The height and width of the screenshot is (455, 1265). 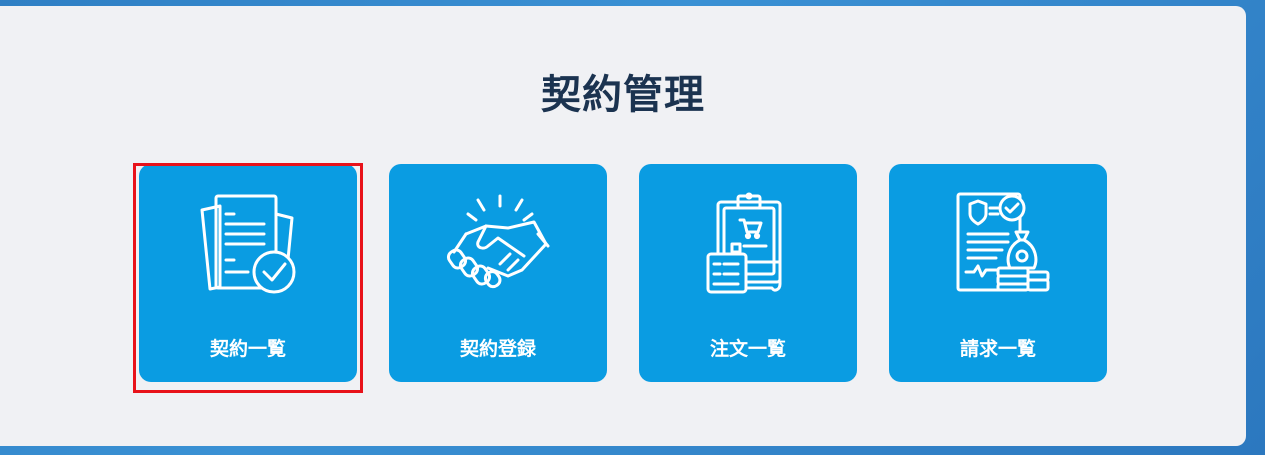 I want to click on invoice-money-icon, so click(x=1003, y=242).